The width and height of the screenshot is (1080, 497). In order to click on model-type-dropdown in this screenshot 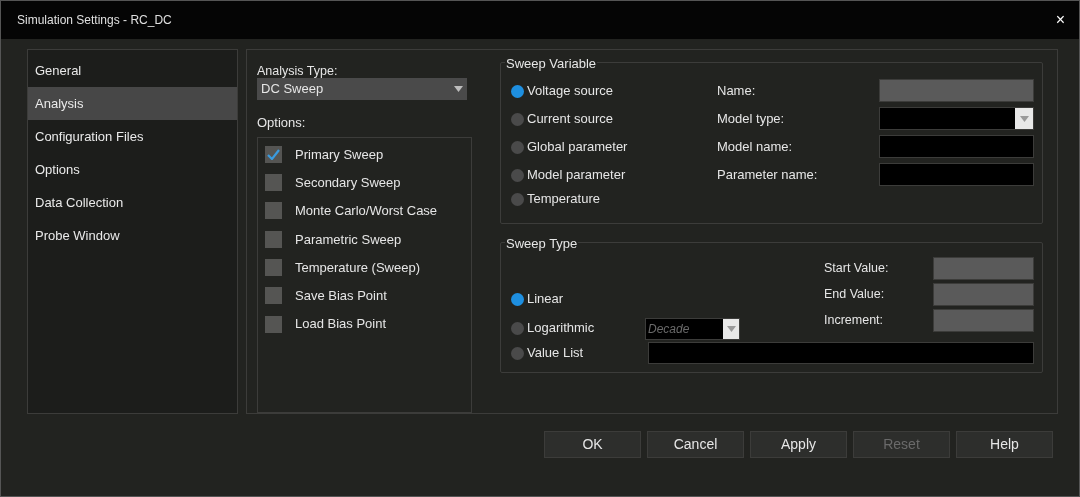, I will do `click(956, 118)`.